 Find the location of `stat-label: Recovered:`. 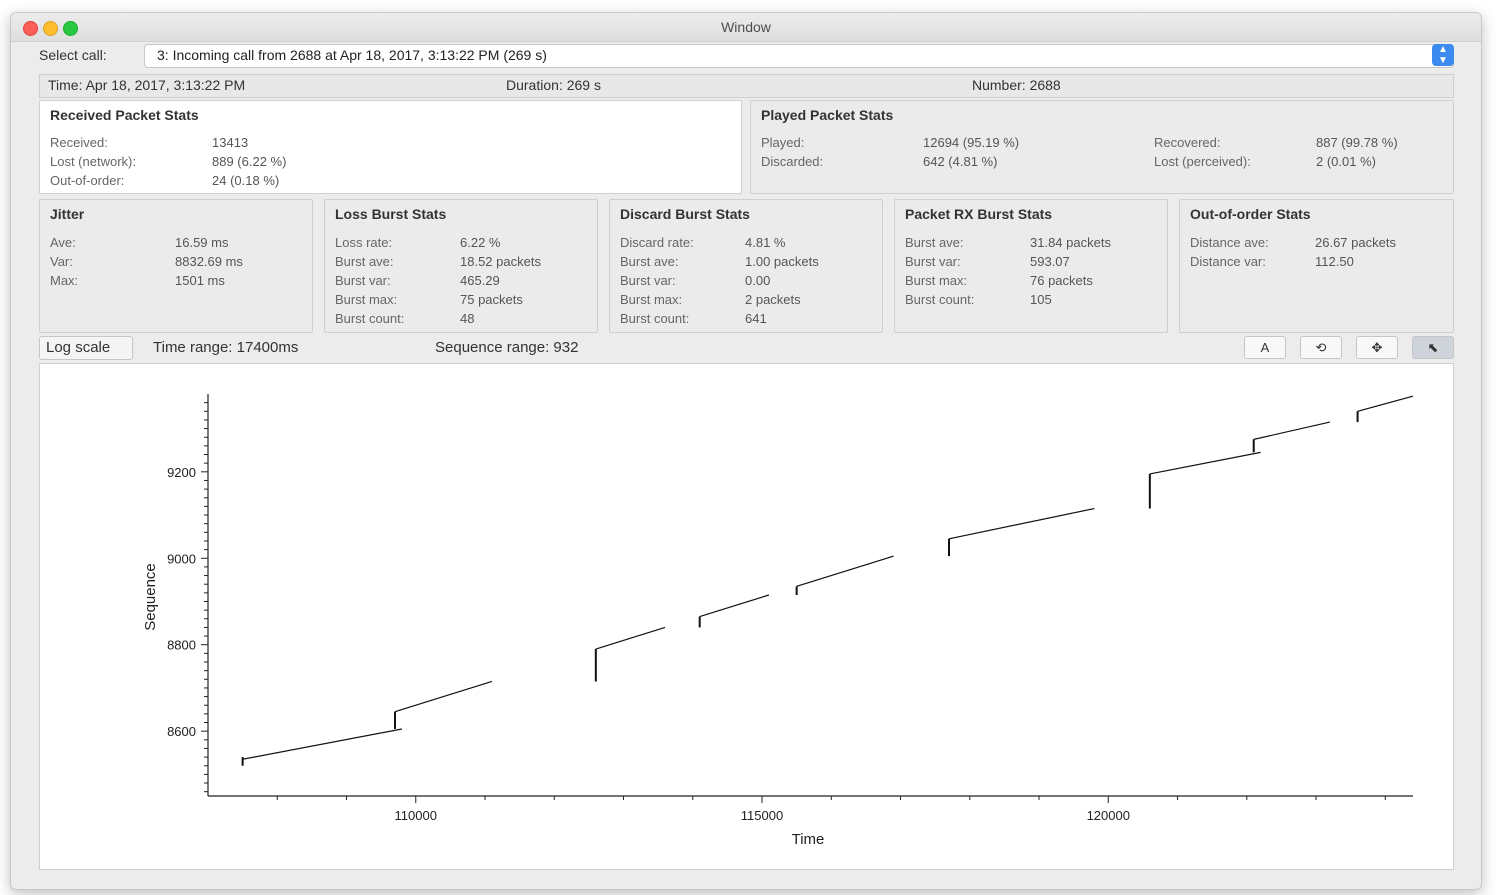

stat-label: Recovered: is located at coordinates (1187, 142).